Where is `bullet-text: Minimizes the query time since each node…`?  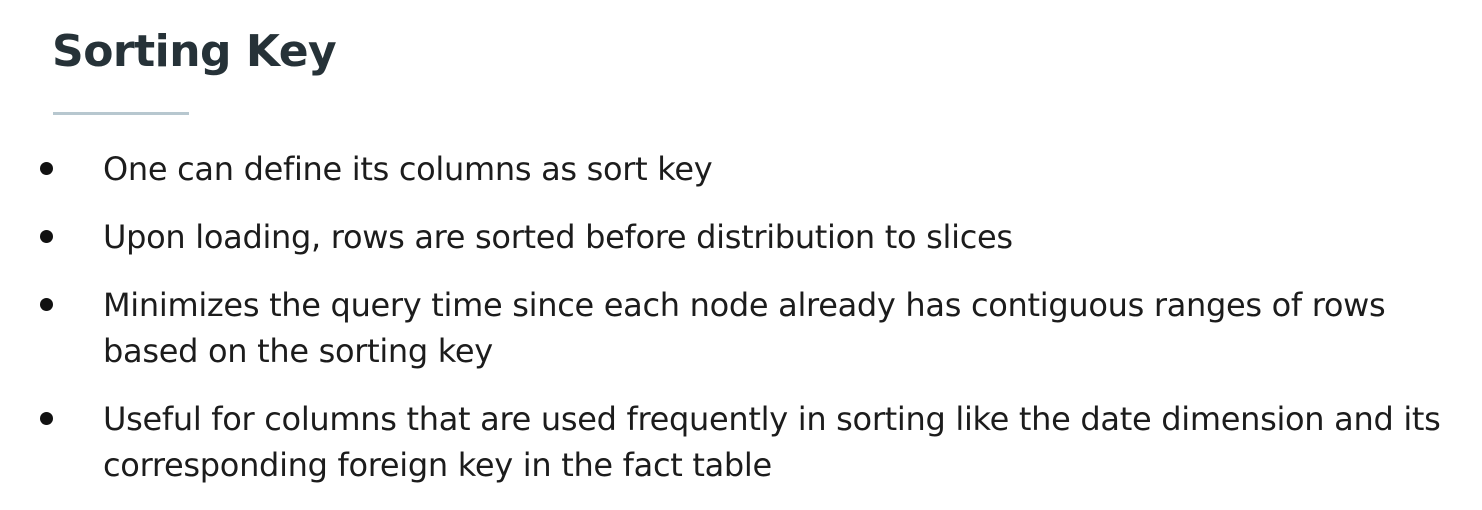
bullet-text: Minimizes the query time since each node… is located at coordinates (744, 328).